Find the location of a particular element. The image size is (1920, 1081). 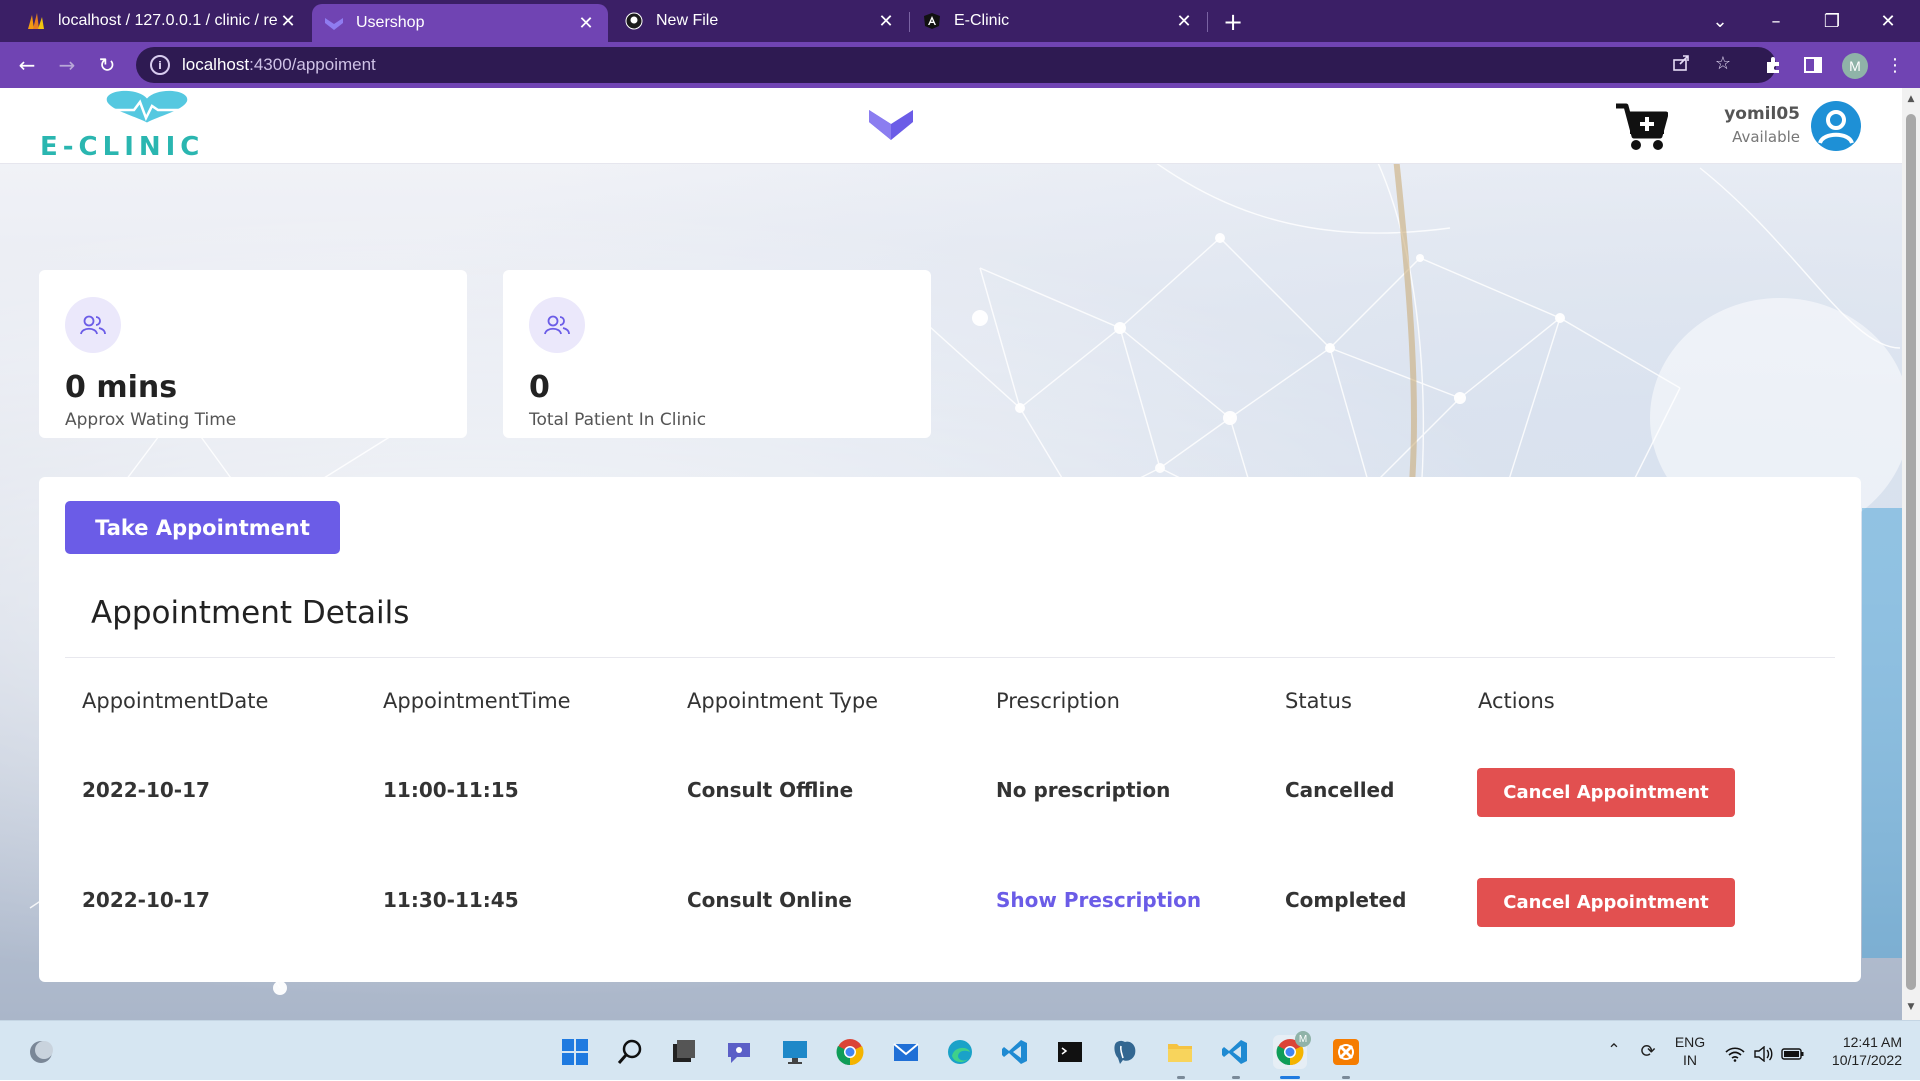

take-appointment-button: Take Appointment is located at coordinates (202, 527).